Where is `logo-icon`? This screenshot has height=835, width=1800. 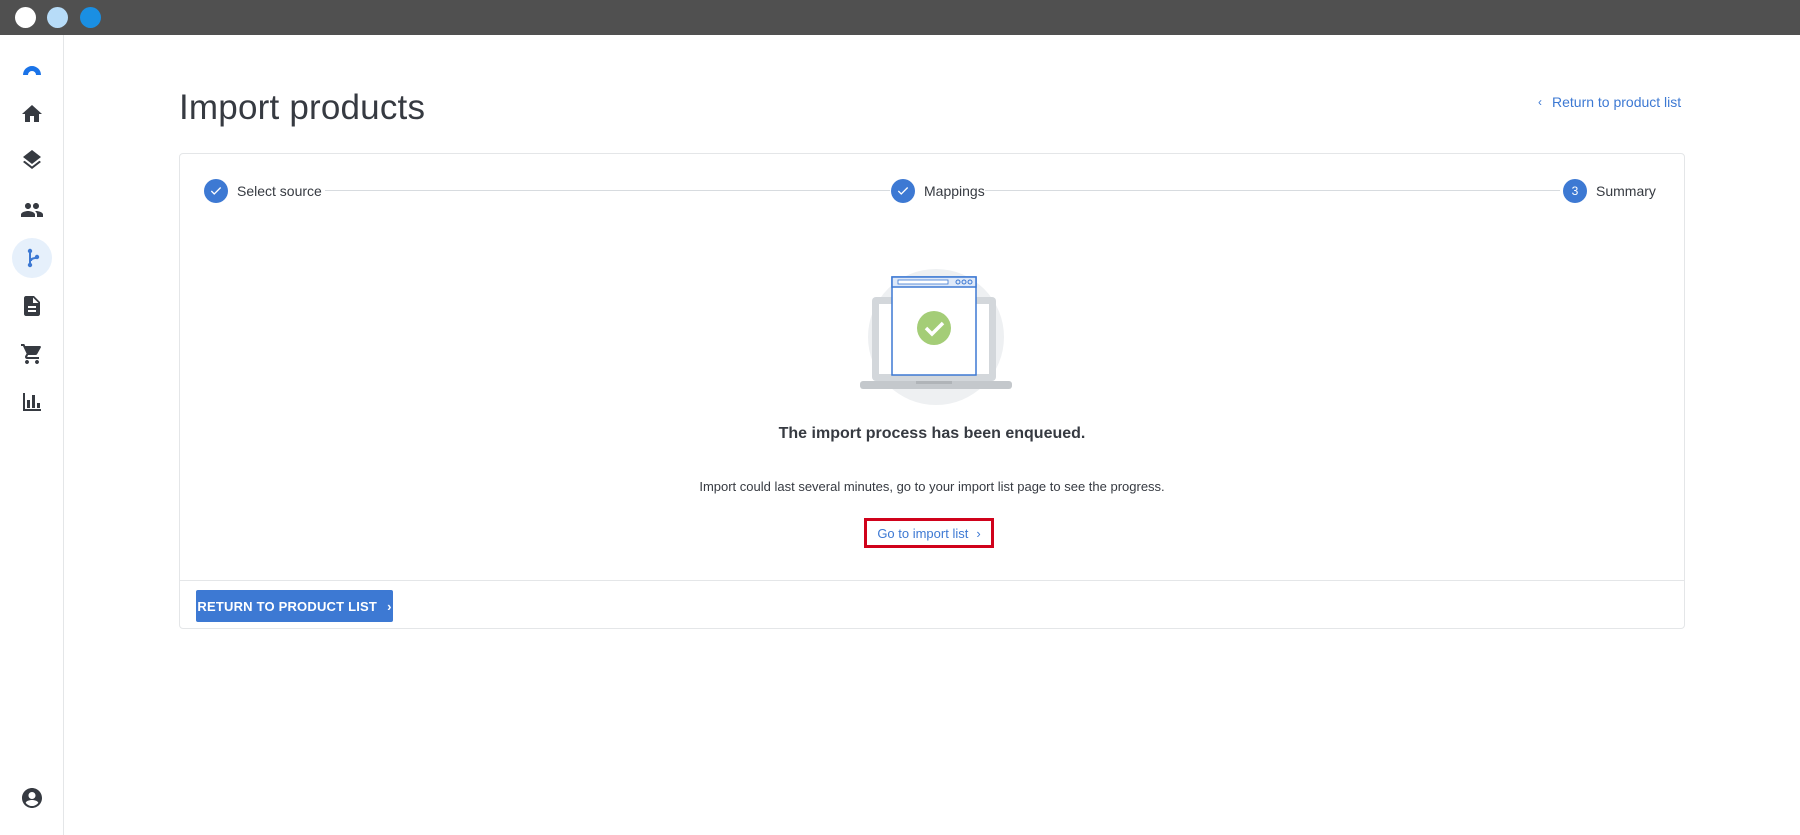
logo-icon is located at coordinates (32, 67).